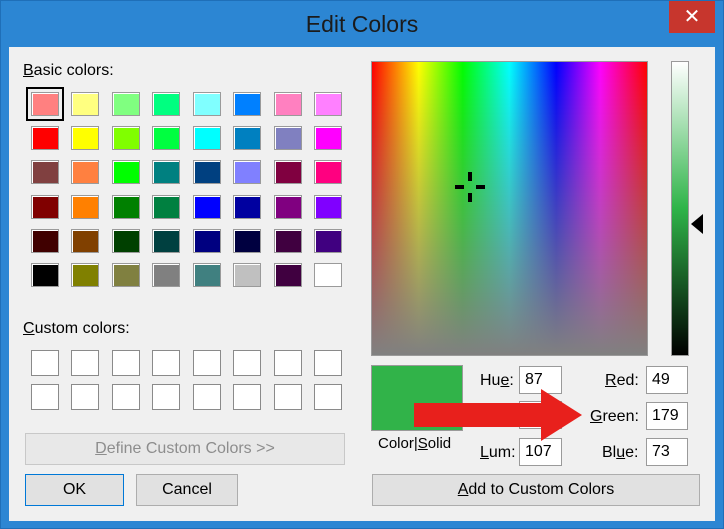 The width and height of the screenshot is (724, 529). What do you see at coordinates (497, 380) in the screenshot?
I see `hue-label: Hue:` at bounding box center [497, 380].